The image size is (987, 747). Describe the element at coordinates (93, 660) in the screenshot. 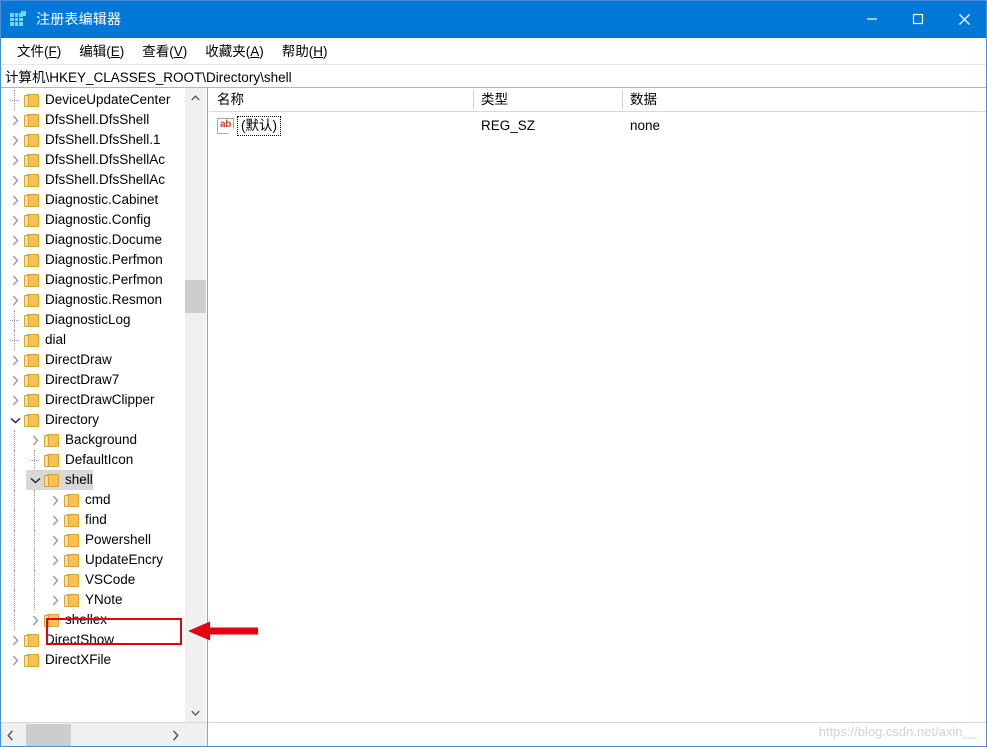

I see `tree-item-directxfile: DirectXFile` at that location.